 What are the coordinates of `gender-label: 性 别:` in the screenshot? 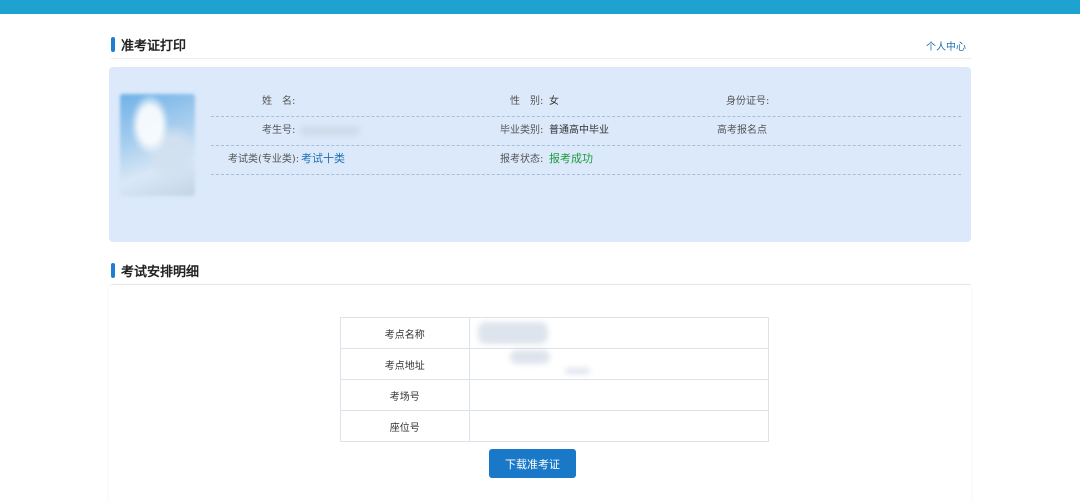 It's located at (527, 101).